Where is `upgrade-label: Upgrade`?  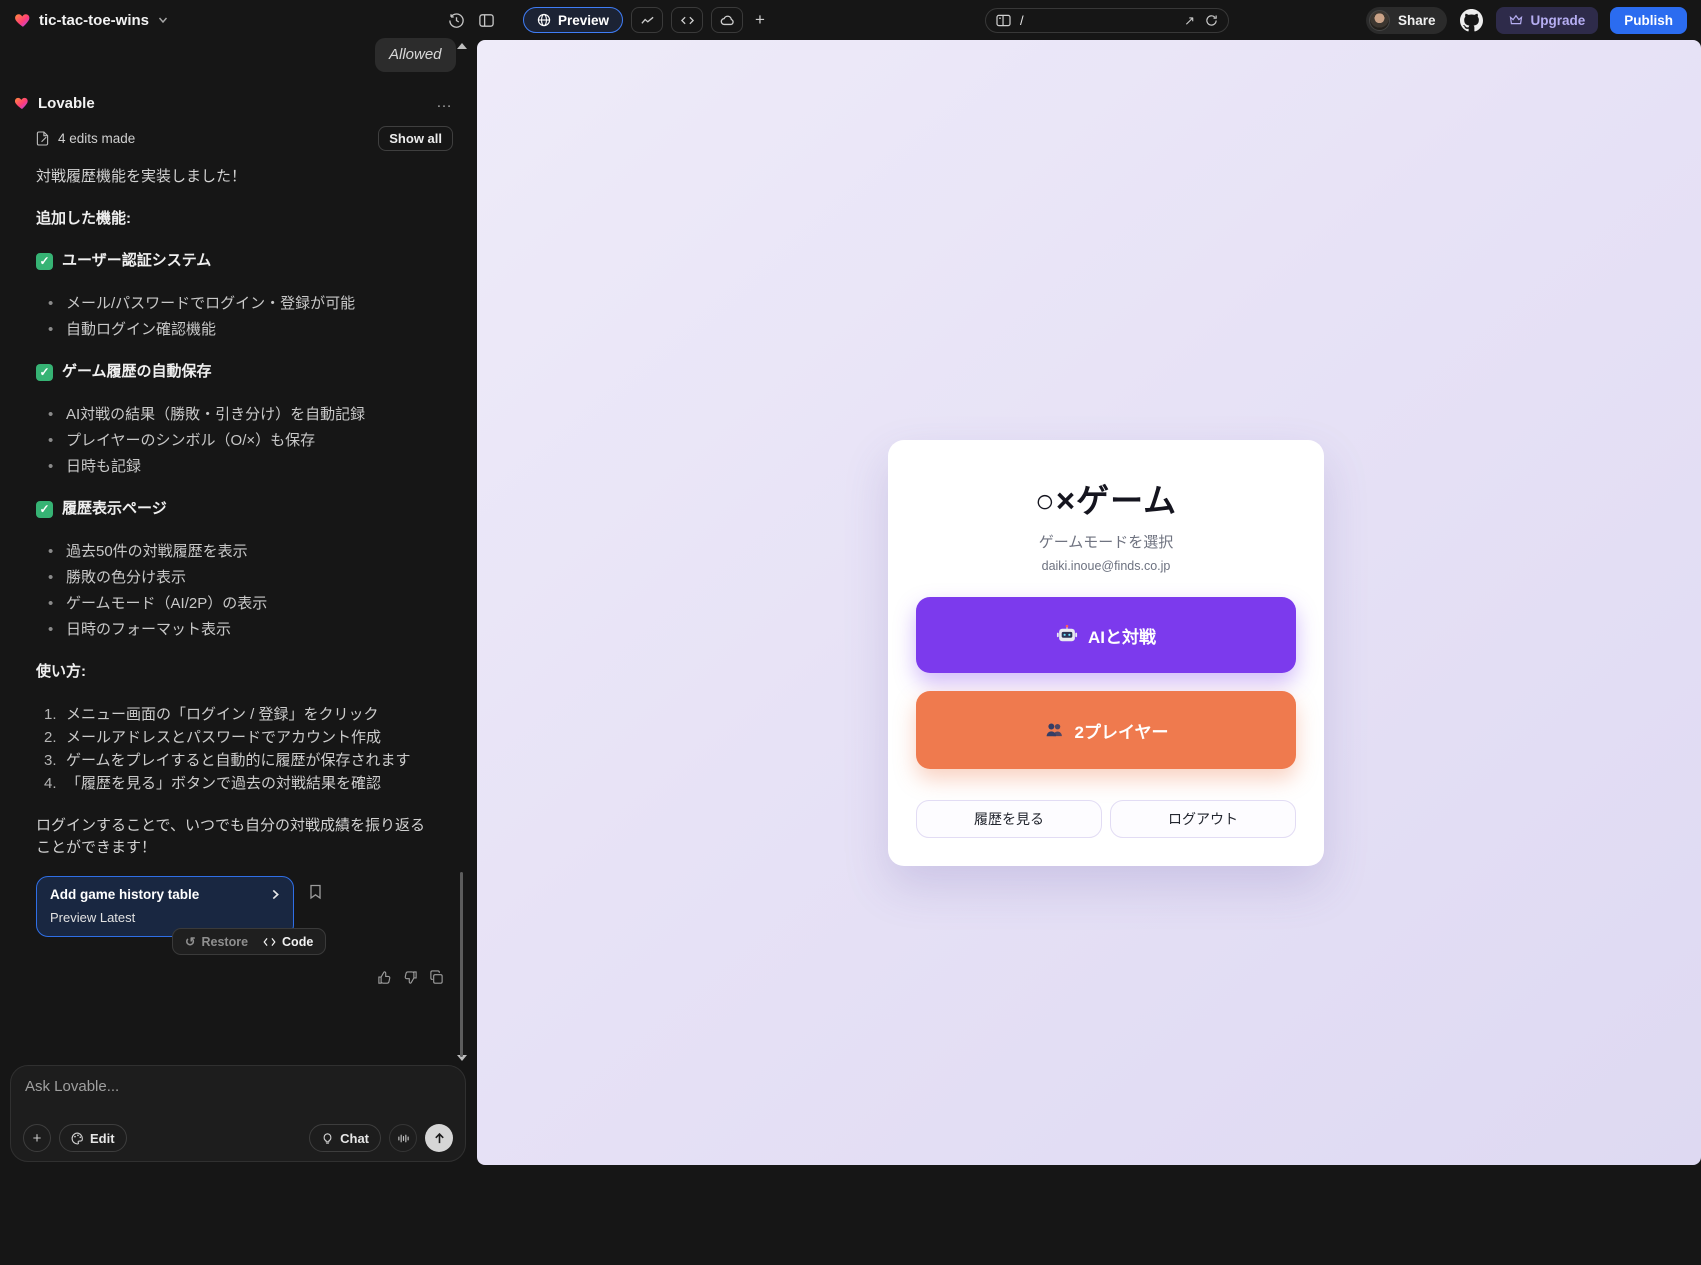
upgrade-label: Upgrade is located at coordinates (1558, 20).